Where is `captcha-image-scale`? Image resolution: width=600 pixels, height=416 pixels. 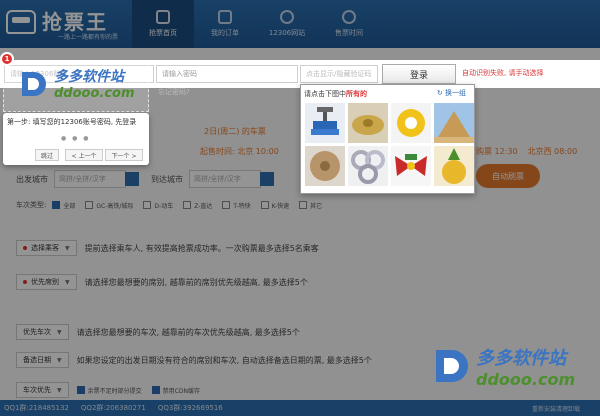
captcha-image-scale is located at coordinates (325, 123).